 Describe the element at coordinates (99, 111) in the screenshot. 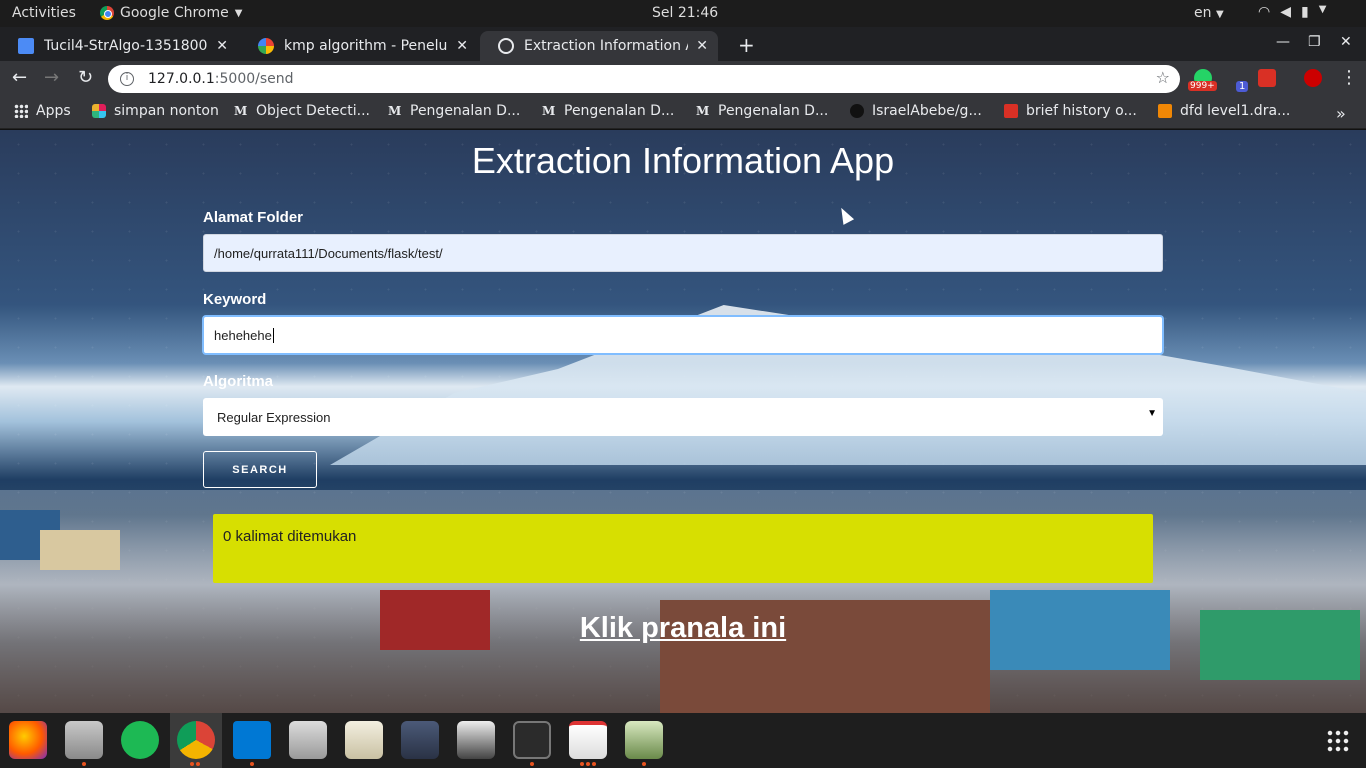

I see `slack-icon` at that location.